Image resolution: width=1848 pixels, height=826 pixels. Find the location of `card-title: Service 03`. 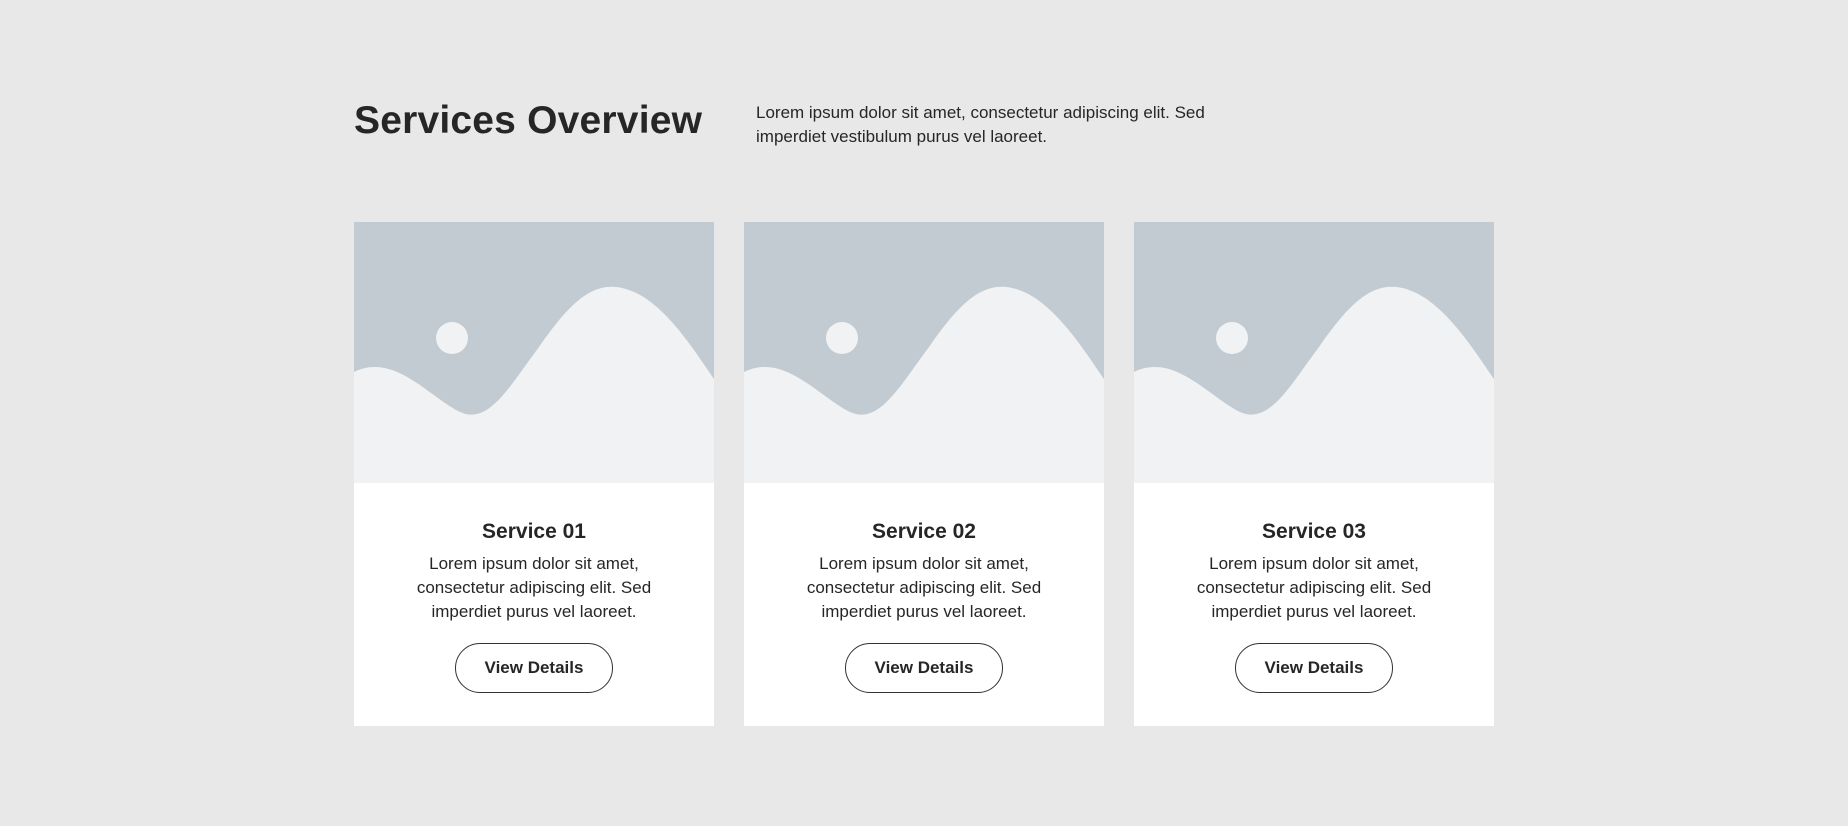

card-title: Service 03 is located at coordinates (1314, 531).